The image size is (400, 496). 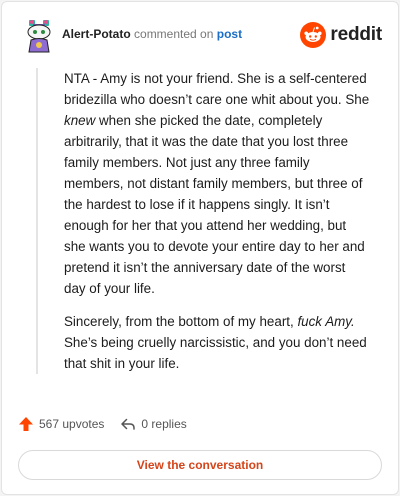 What do you see at coordinates (110, 424) in the screenshot?
I see `comment-actions: 567 upvotes 0 replies` at bounding box center [110, 424].